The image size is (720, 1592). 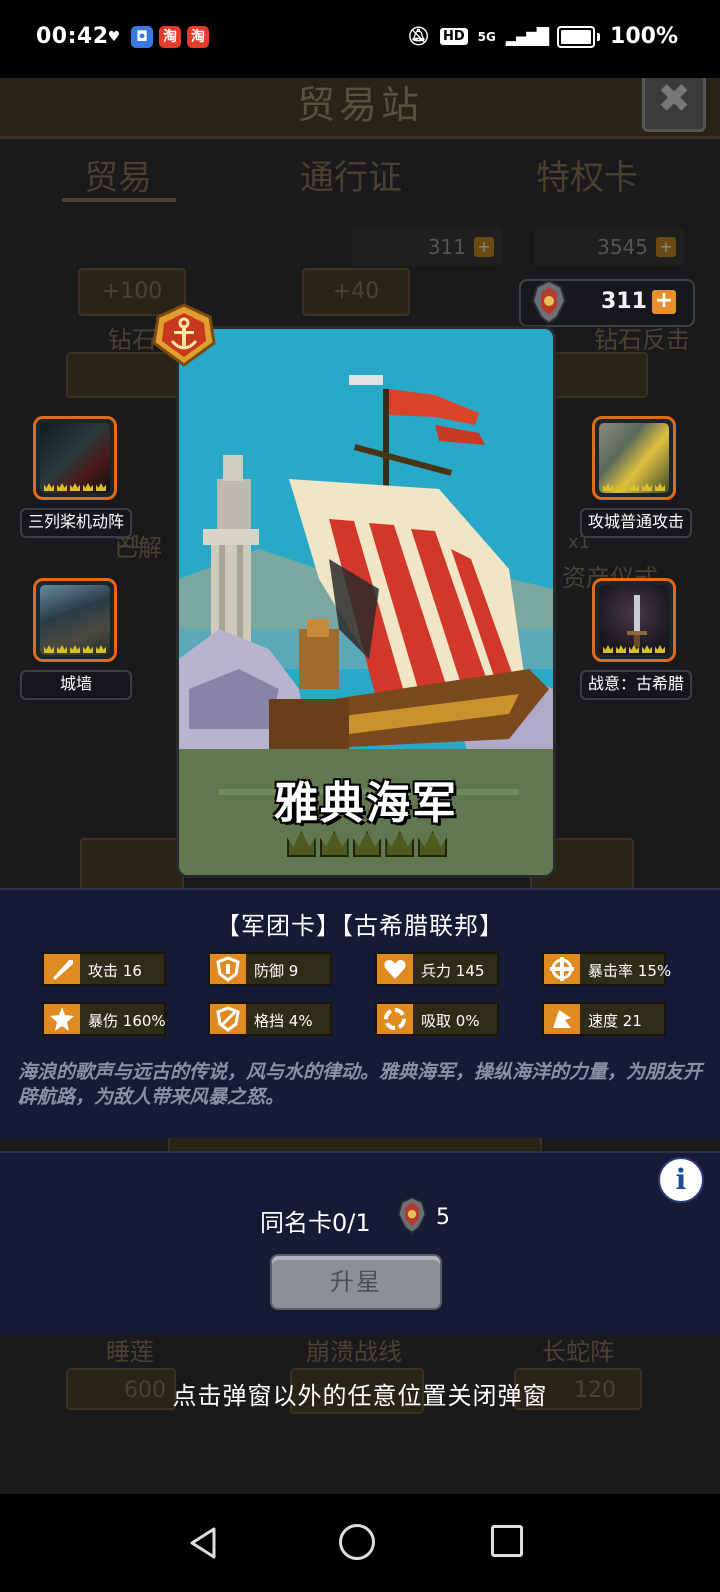 I want to click on blue-app-icon: ◘, so click(x=142, y=37).